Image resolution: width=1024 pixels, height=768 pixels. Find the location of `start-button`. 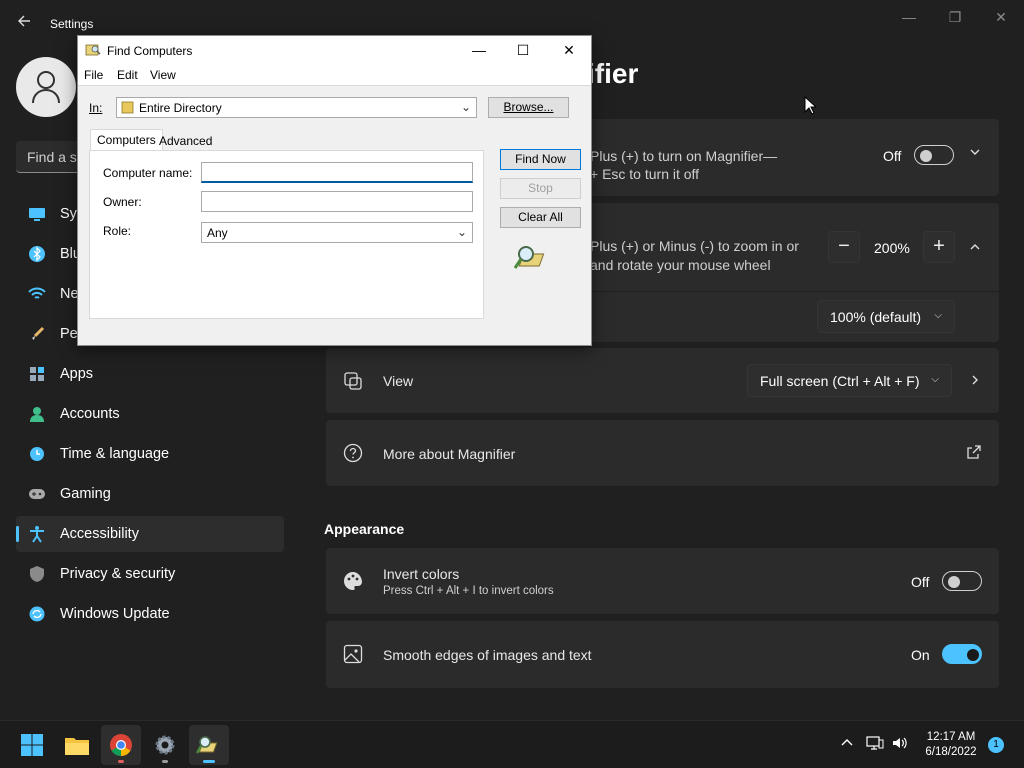

start-button is located at coordinates (32, 745).